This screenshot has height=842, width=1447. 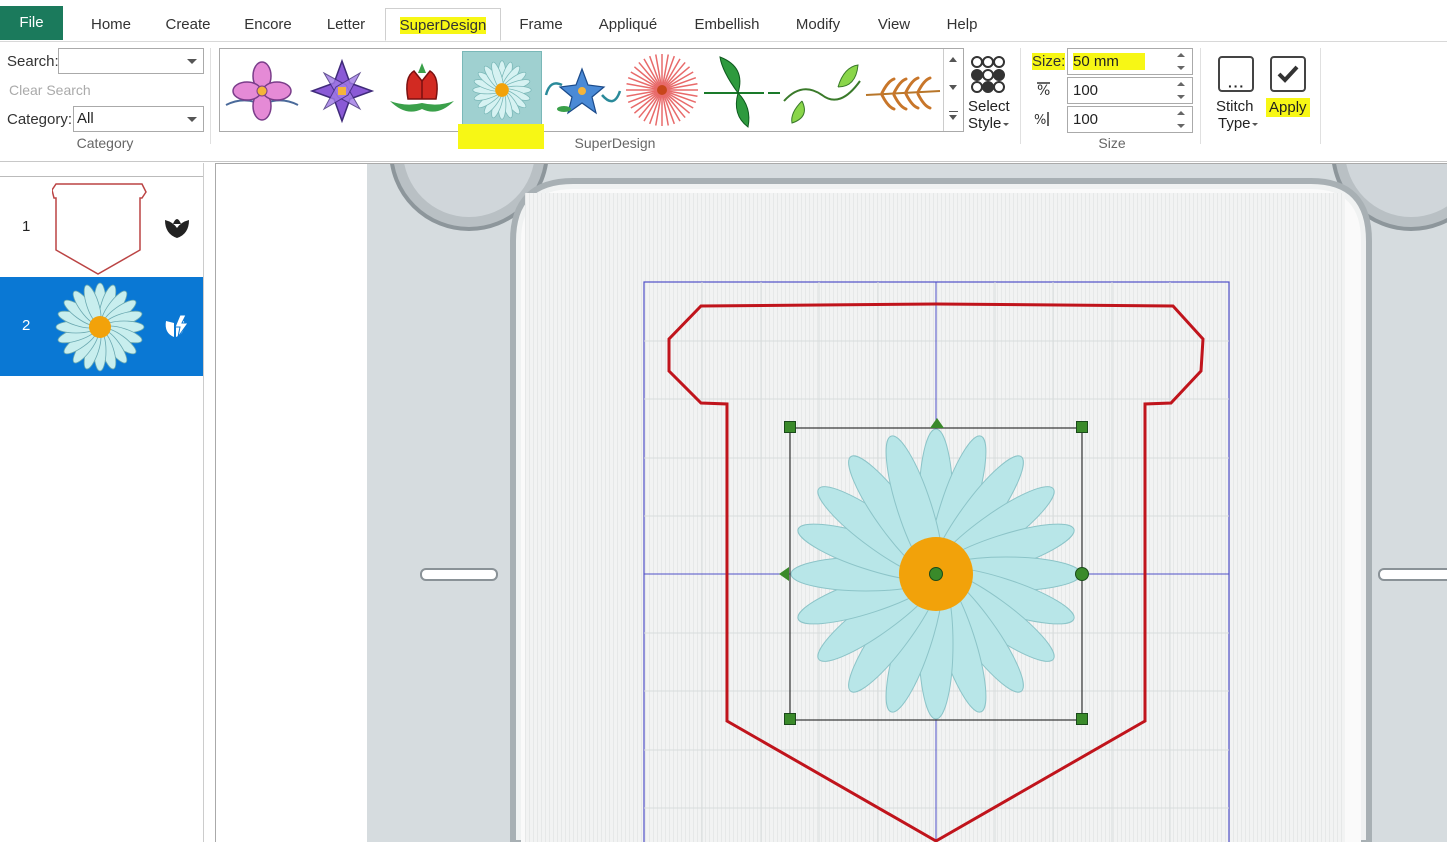 I want to click on apply-label: Apply, so click(x=1288, y=107).